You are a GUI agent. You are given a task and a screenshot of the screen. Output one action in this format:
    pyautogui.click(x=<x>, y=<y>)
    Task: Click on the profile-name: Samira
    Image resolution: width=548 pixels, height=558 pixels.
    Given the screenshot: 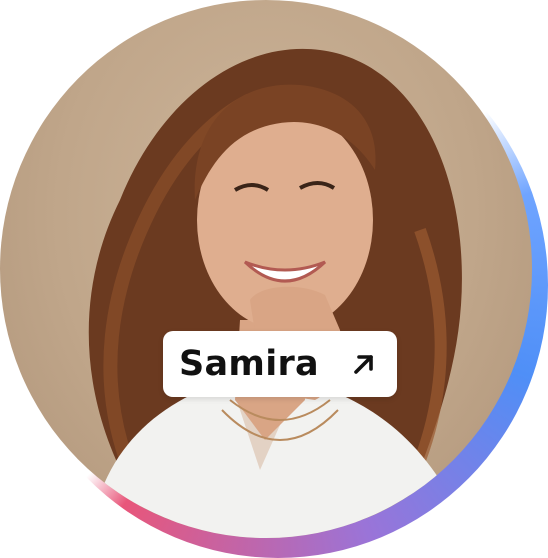 What is the action you would take?
    pyautogui.click(x=249, y=364)
    